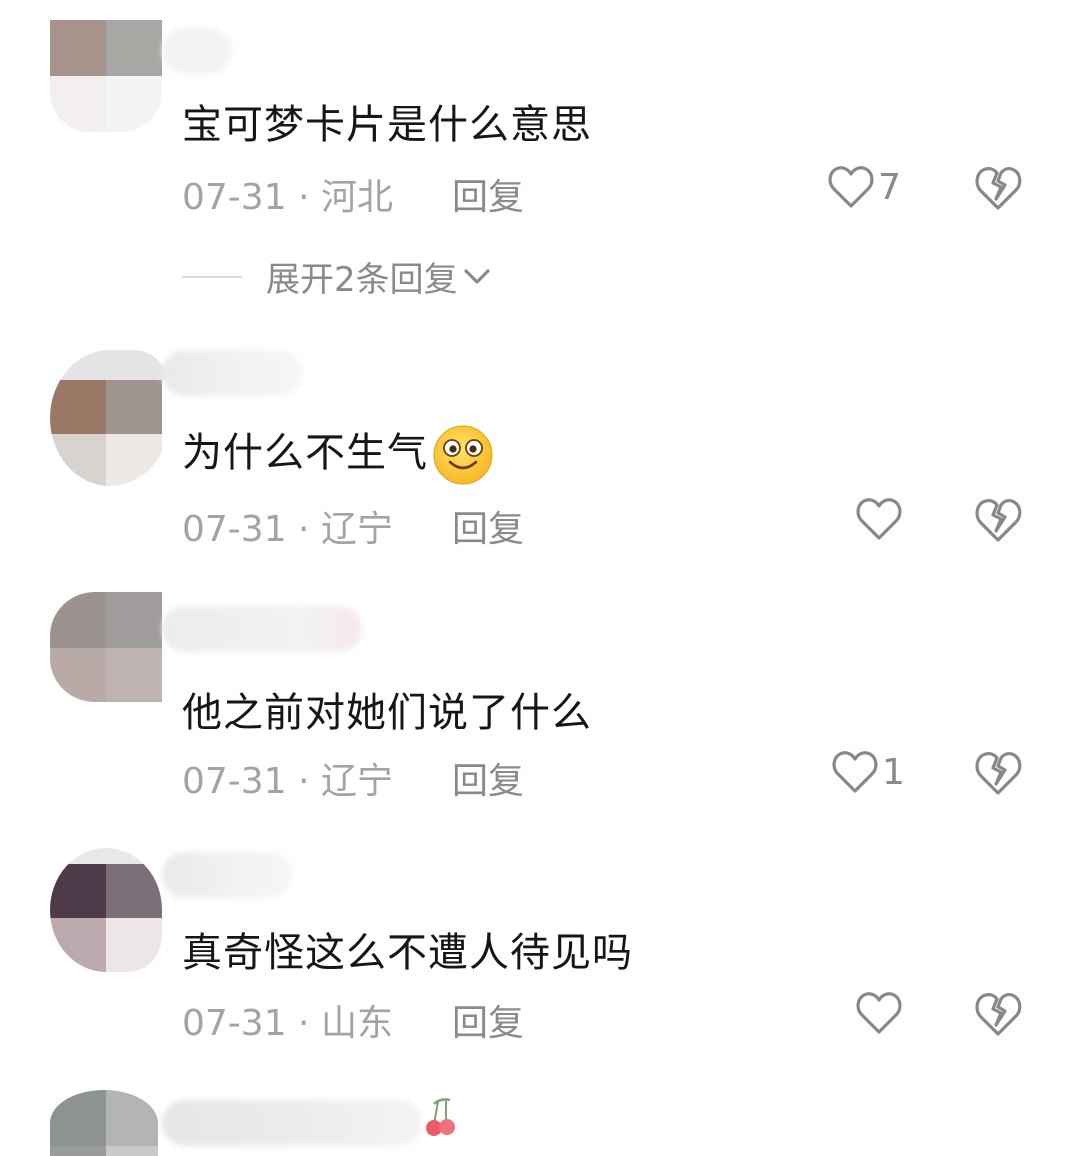 The image size is (1080, 1156). Describe the element at coordinates (356, 197) in the screenshot. I see `comment-location: 河北` at that location.